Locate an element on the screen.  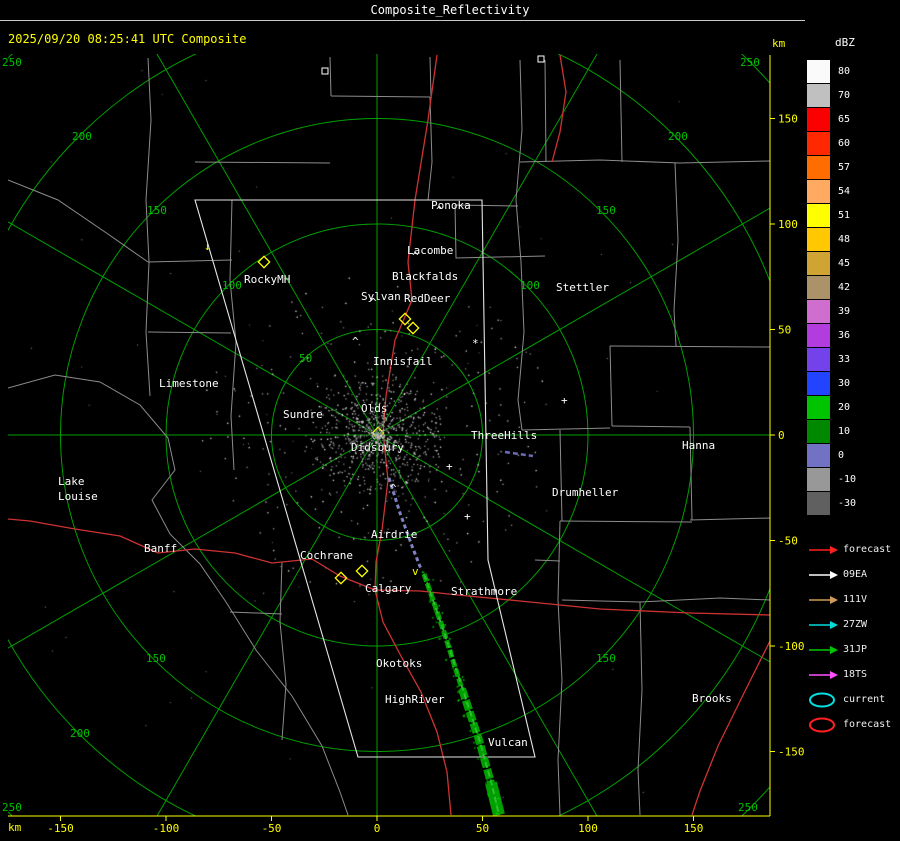
legend-vector: 18TS is located at coordinates (852, 674).